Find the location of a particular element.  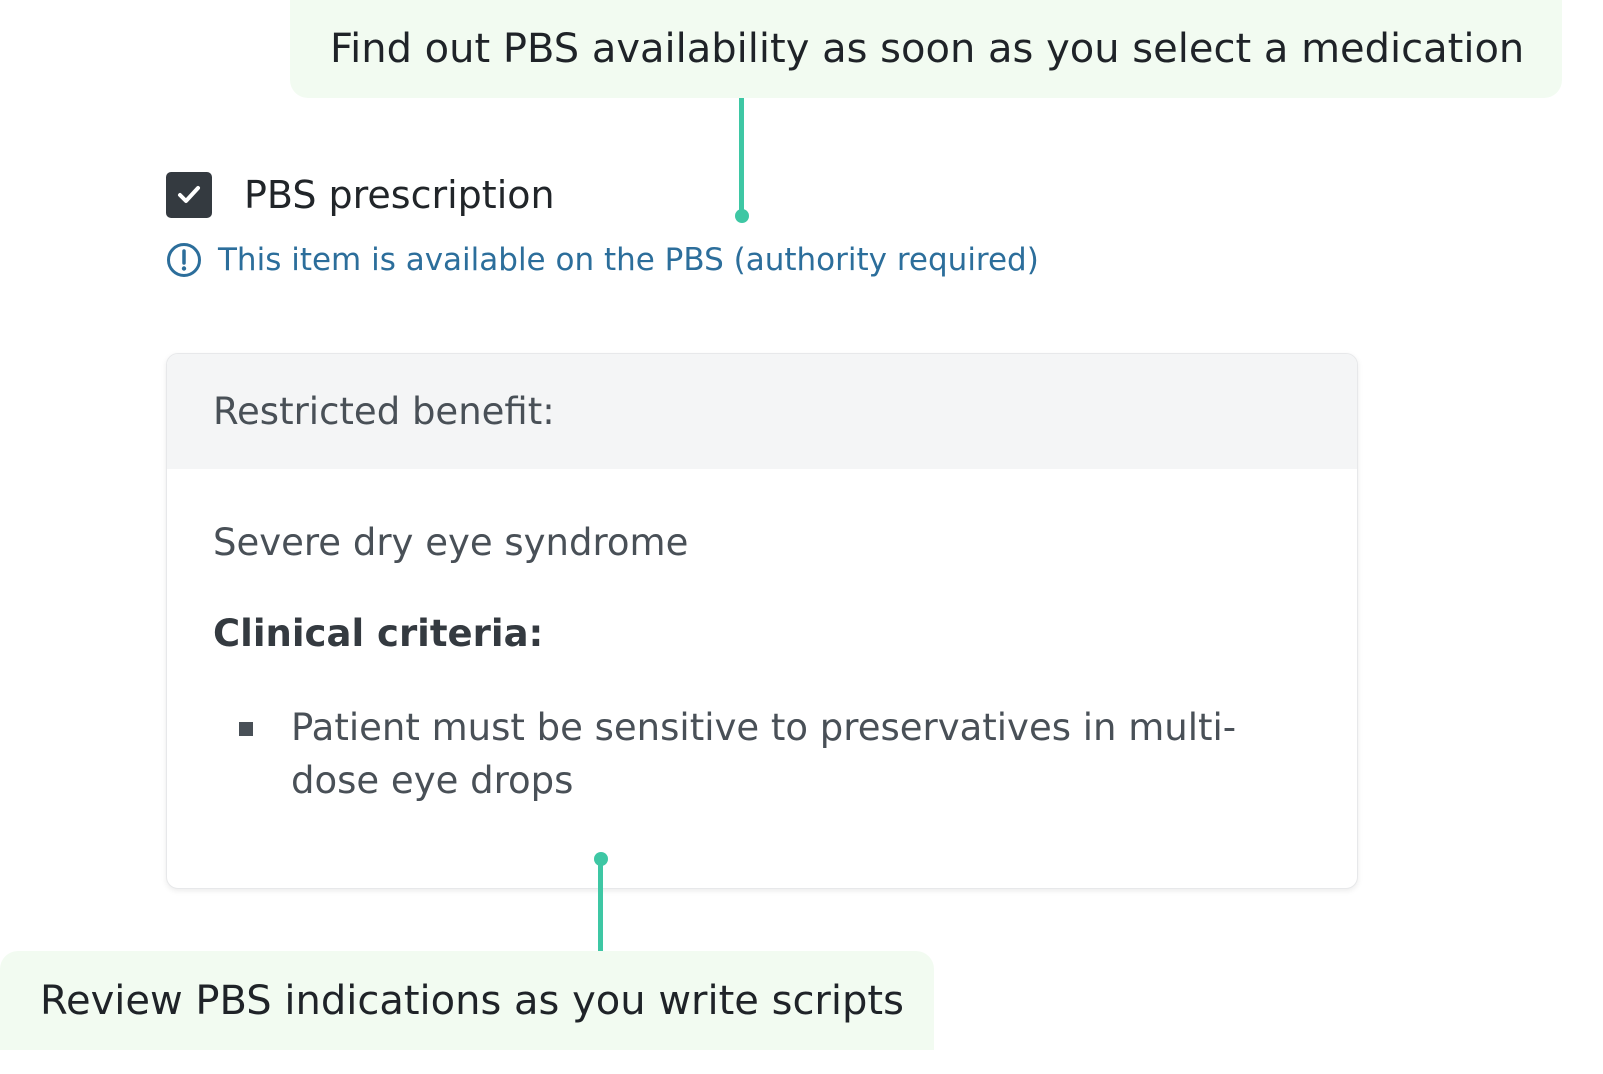

indication-condition: Severe dry eye syndrome is located at coordinates (451, 542).